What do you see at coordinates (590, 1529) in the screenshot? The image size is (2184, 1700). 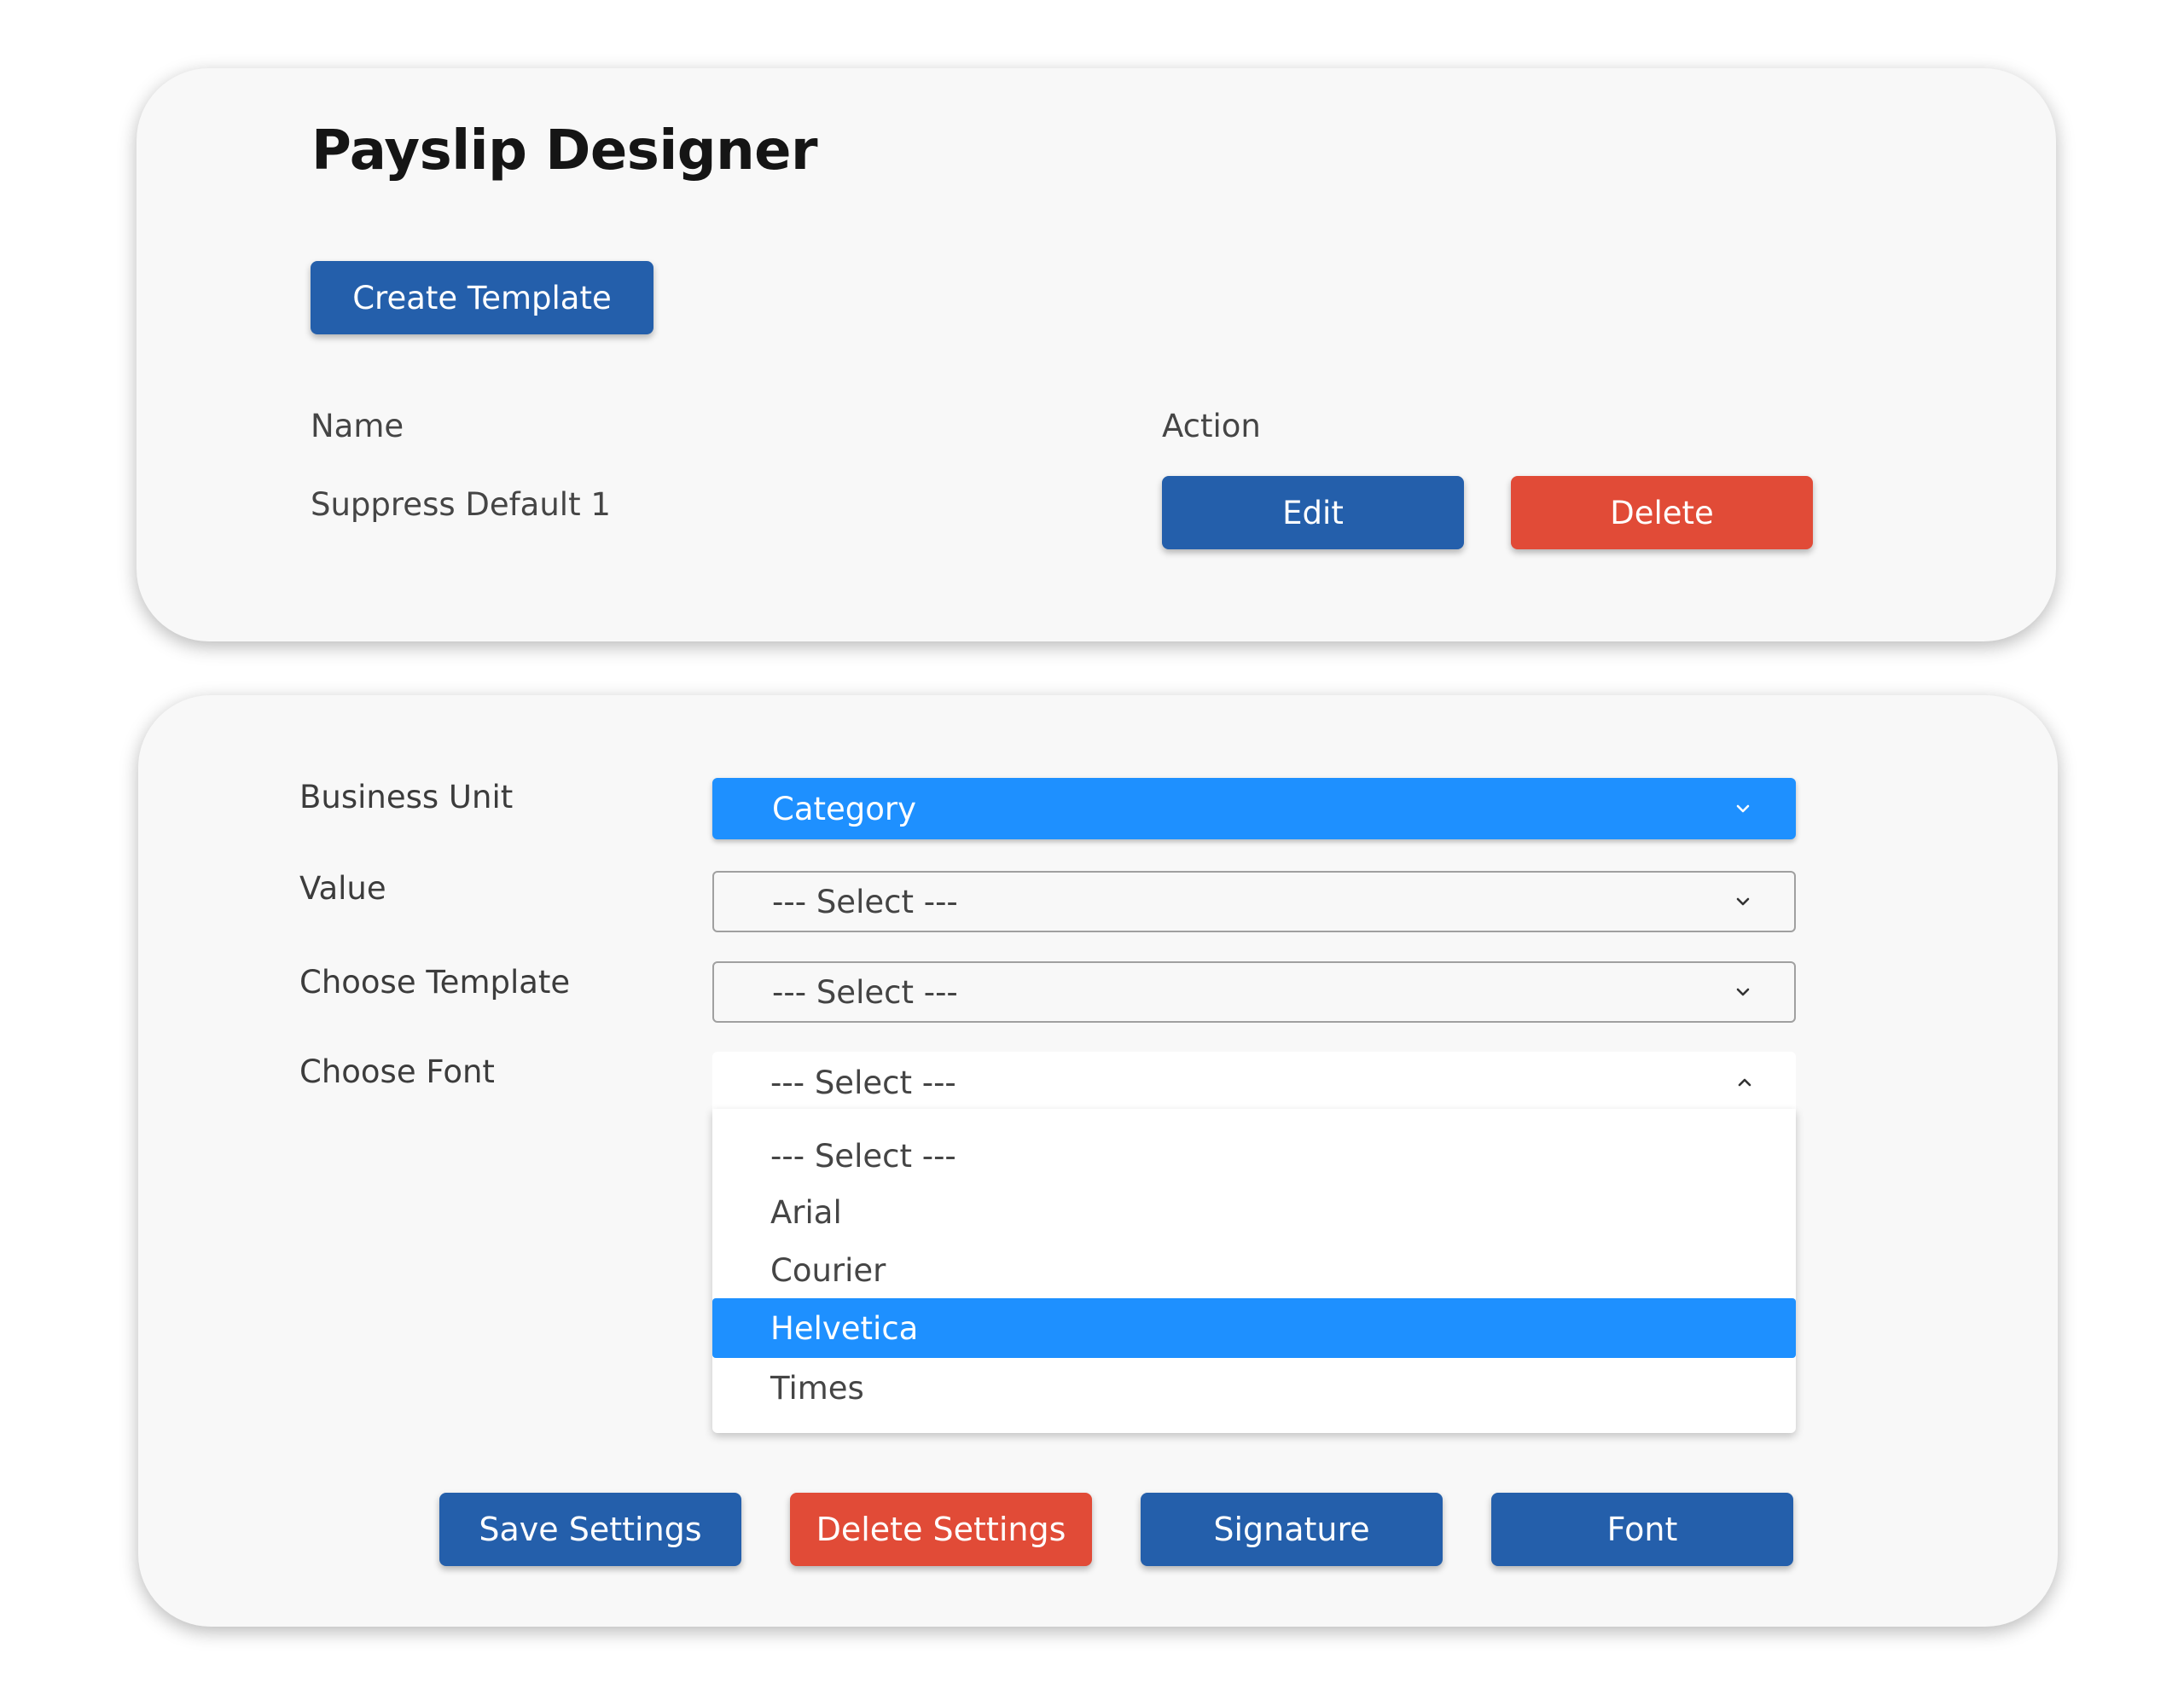 I see `save-settings-button: Save Settings` at bounding box center [590, 1529].